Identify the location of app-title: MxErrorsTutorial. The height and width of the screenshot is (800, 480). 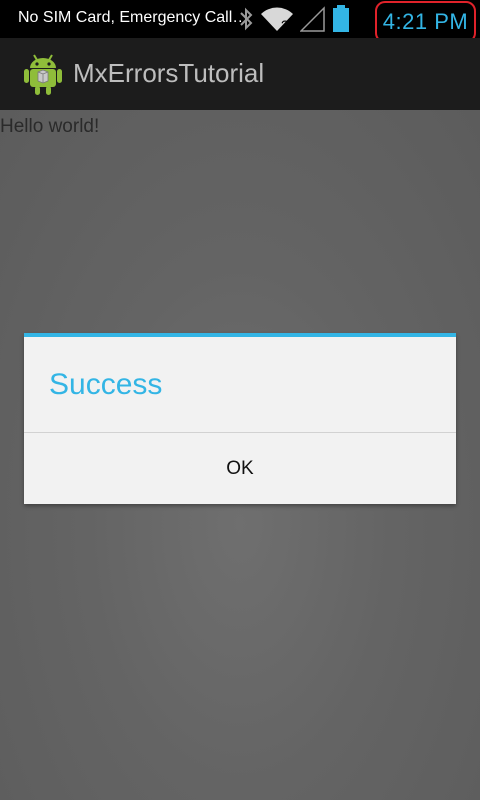
(169, 73).